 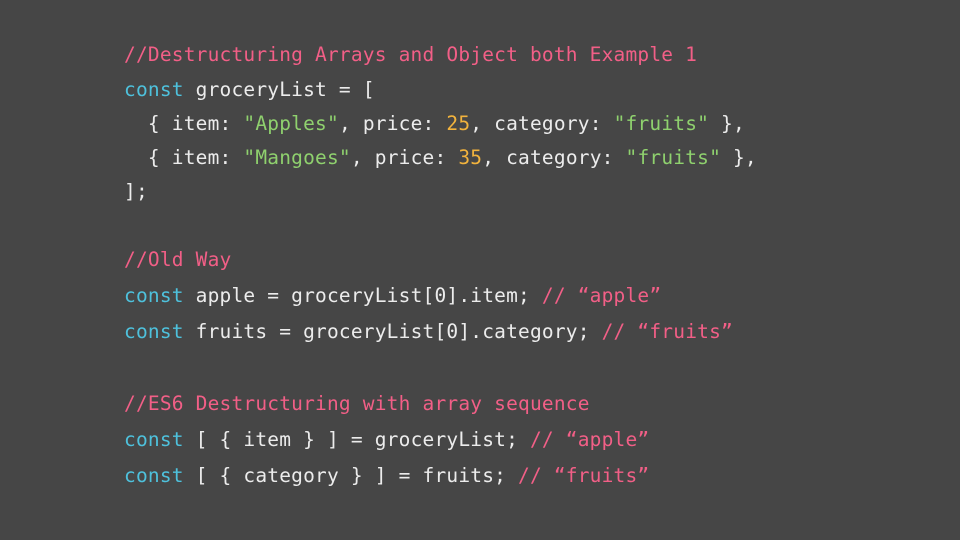 What do you see at coordinates (362, 295) in the screenshot?
I see `code-text: apple = groceryList[0].item;` at bounding box center [362, 295].